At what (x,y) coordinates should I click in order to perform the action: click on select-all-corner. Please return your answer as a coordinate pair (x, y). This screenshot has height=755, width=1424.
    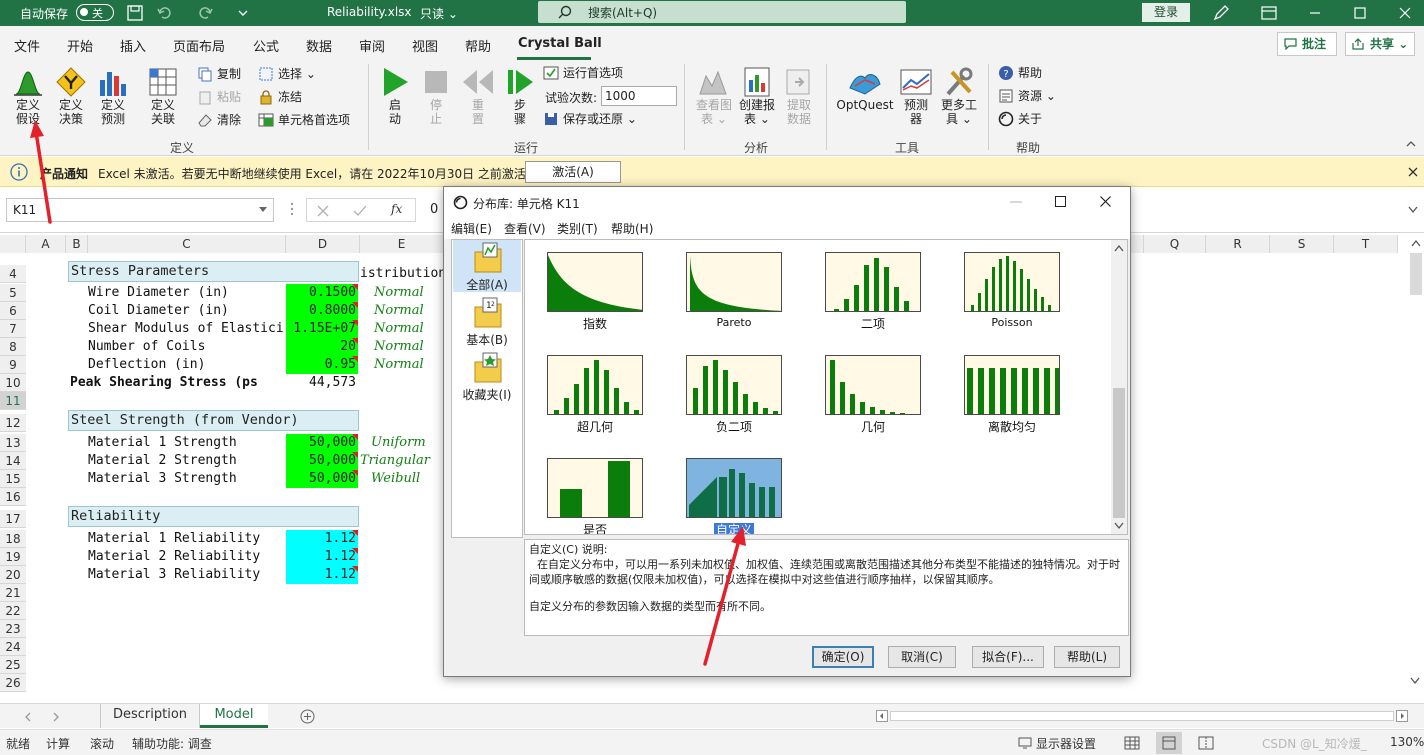
    Looking at the image, I should click on (13, 244).